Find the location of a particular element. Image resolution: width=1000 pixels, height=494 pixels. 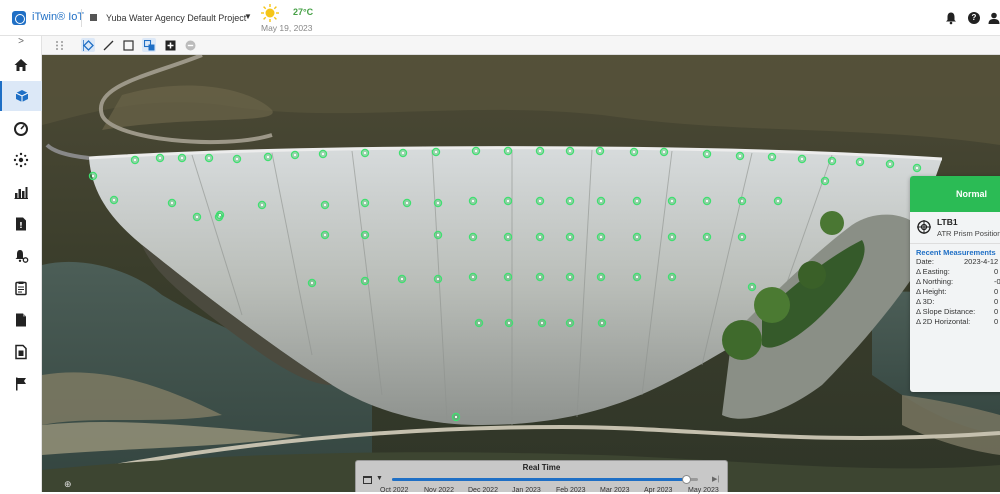

sidebar-item-network is located at coordinates (21, 160).